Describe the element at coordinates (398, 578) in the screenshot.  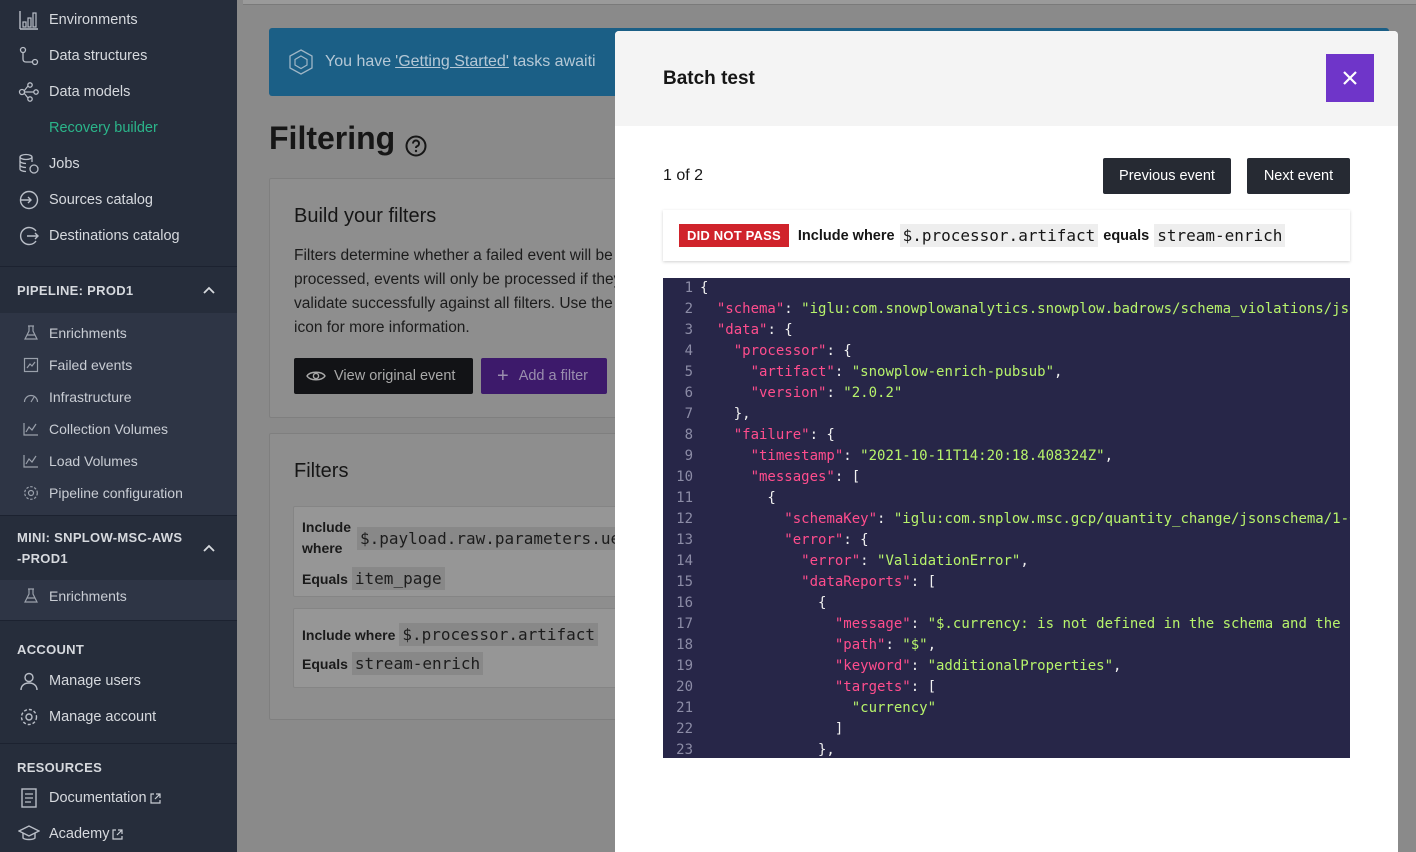
I see `filter-value: item_page` at that location.